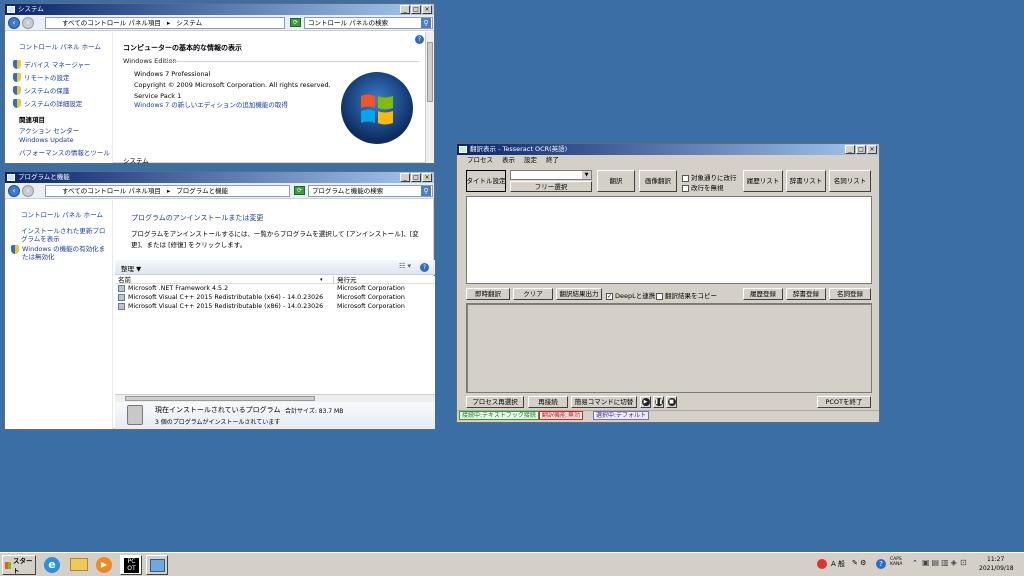 This screenshot has width=1024, height=576. Describe the element at coordinates (552, 160) in the screenshot. I see `menu-exit: 終了` at that location.